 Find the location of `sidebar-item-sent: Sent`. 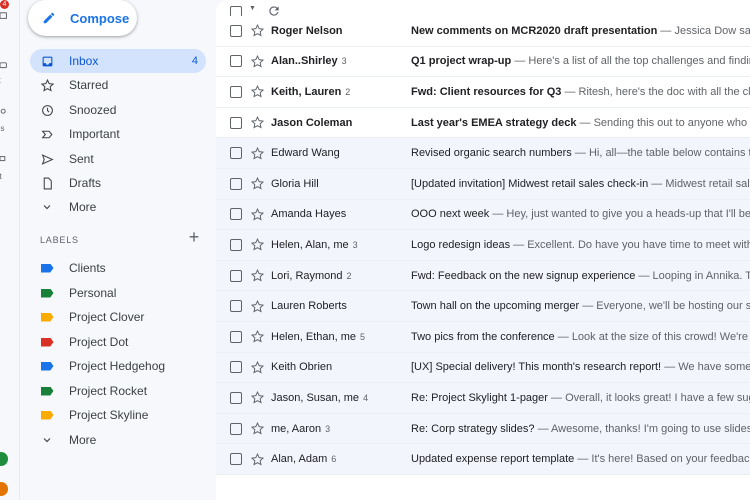

sidebar-item-sent: Sent is located at coordinates (118, 159).